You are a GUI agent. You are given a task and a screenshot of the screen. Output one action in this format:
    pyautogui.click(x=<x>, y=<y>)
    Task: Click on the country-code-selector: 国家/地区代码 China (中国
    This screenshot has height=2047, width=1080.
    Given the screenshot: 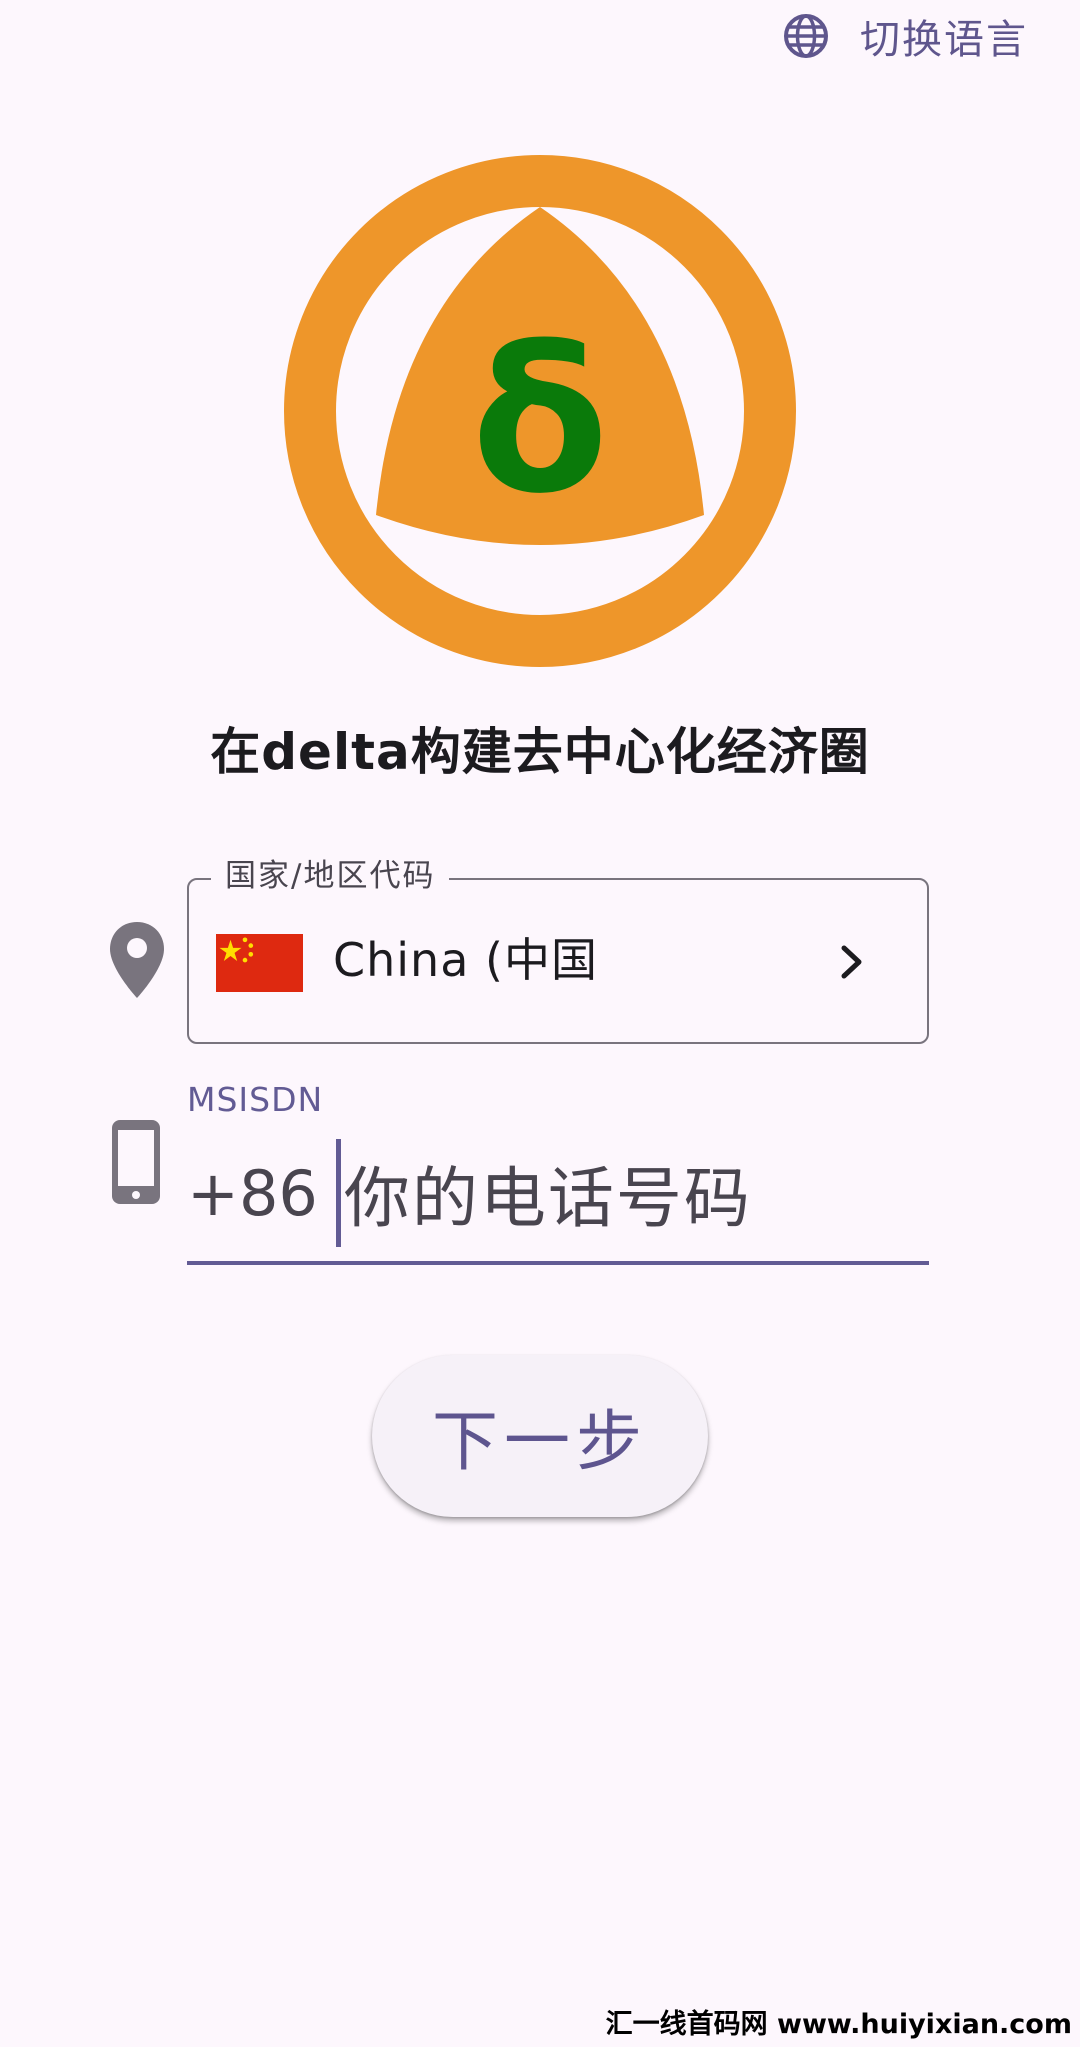 What is the action you would take?
    pyautogui.click(x=558, y=950)
    